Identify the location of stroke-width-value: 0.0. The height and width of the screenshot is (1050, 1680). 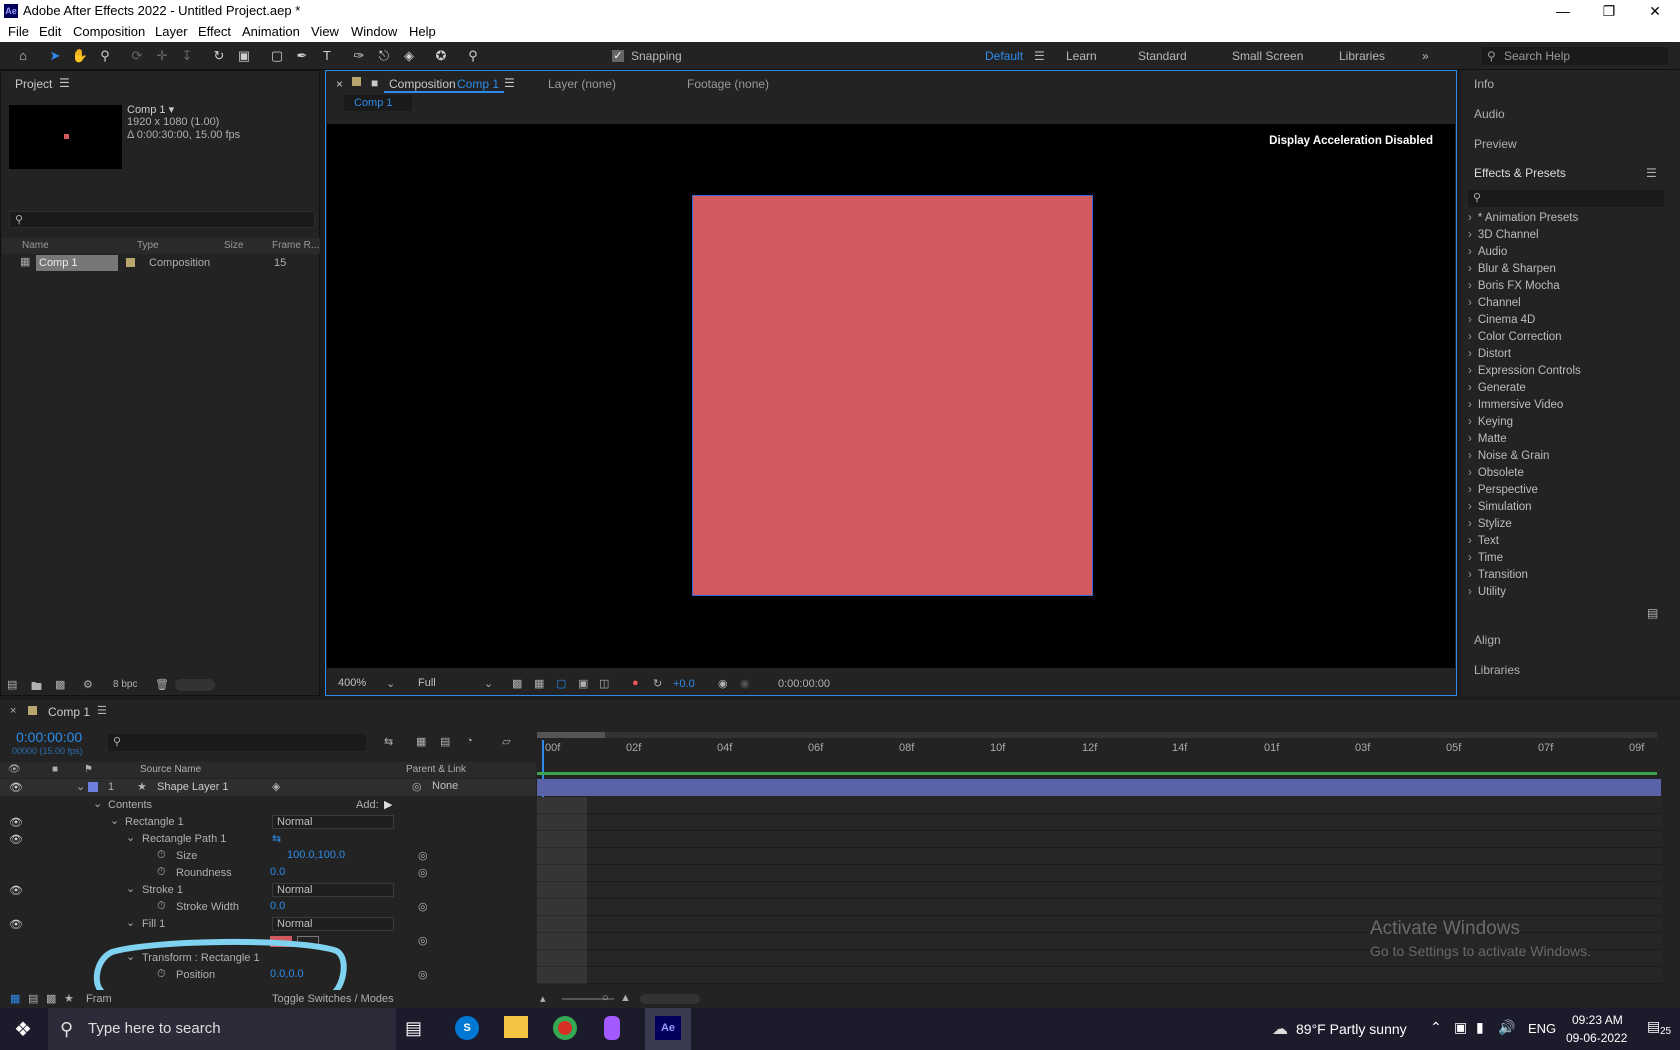
(277, 906).